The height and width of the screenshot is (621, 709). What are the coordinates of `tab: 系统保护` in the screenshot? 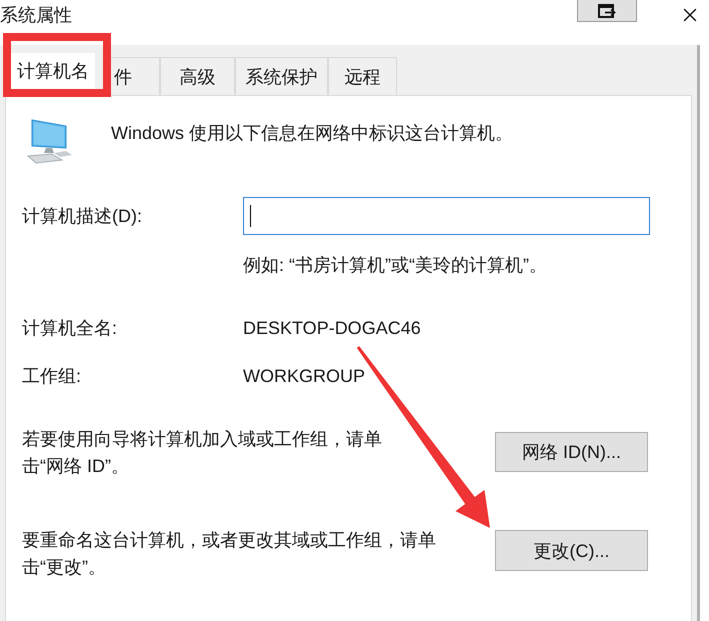 It's located at (281, 76).